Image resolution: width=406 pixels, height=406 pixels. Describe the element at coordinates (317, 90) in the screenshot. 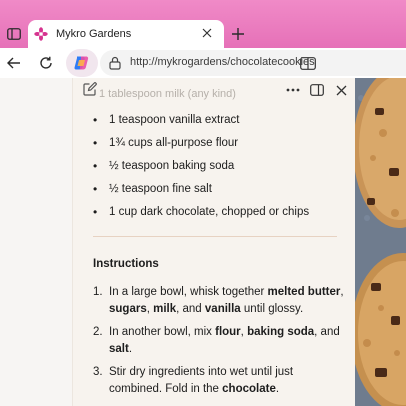

I see `split-view-icon` at that location.